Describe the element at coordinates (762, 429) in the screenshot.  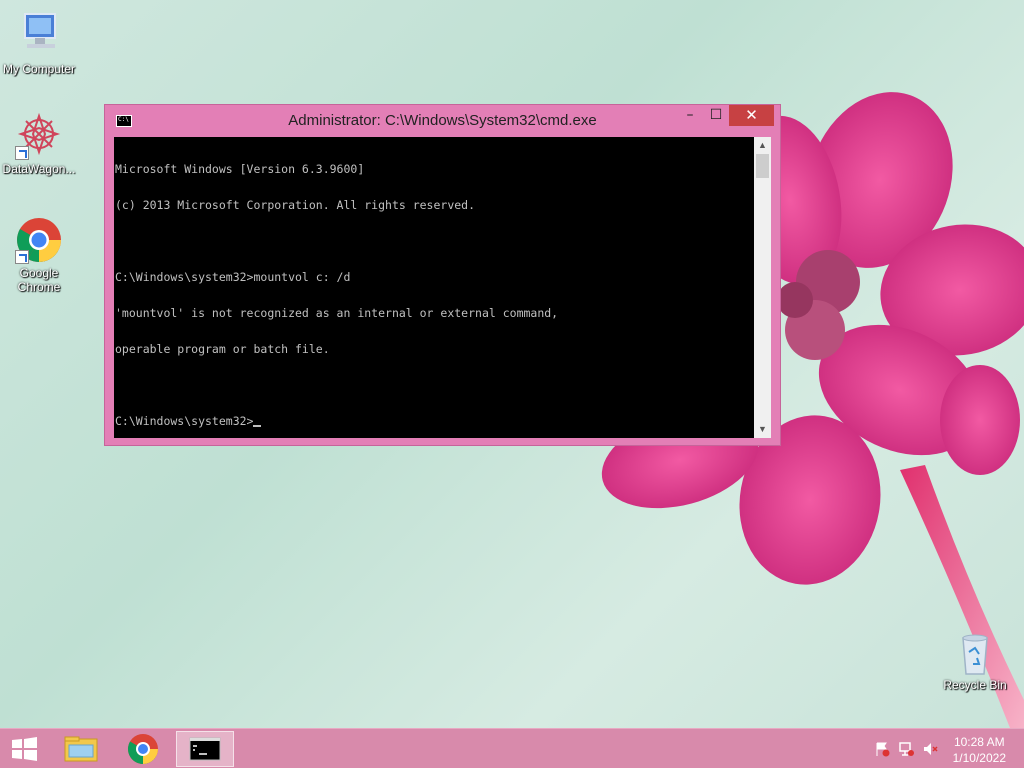
I see `scroll-down-arrow-icon: ▼` at that location.